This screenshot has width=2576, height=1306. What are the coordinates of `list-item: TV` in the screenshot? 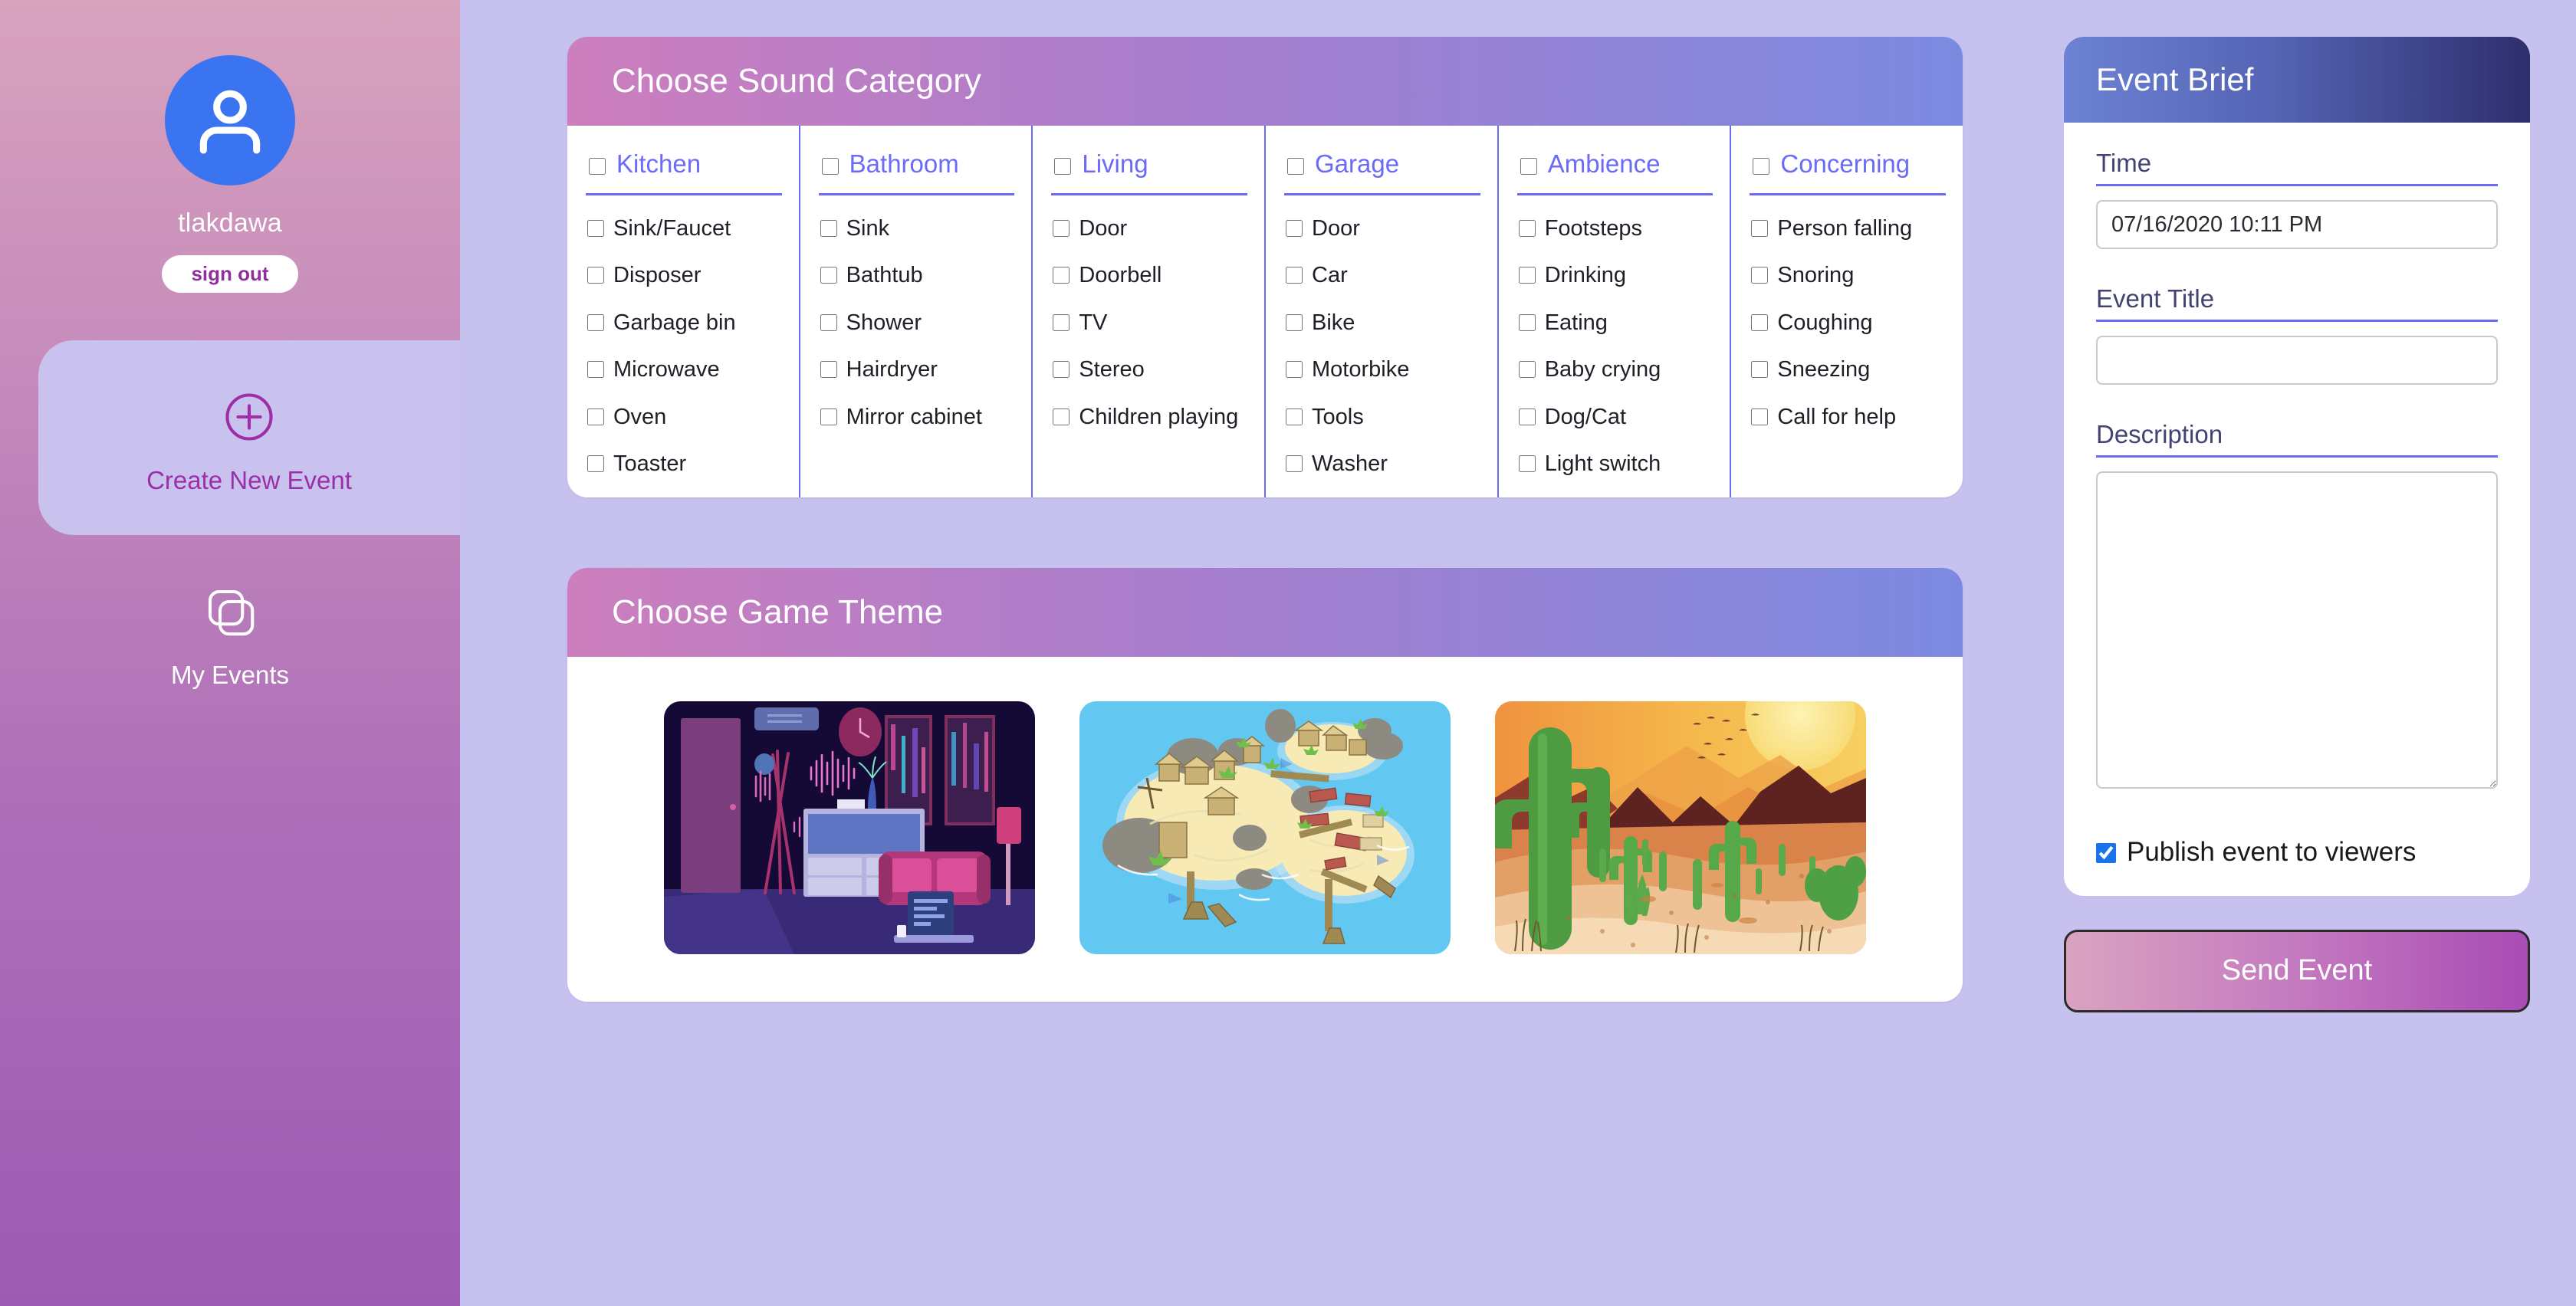 It's located at (1151, 323).